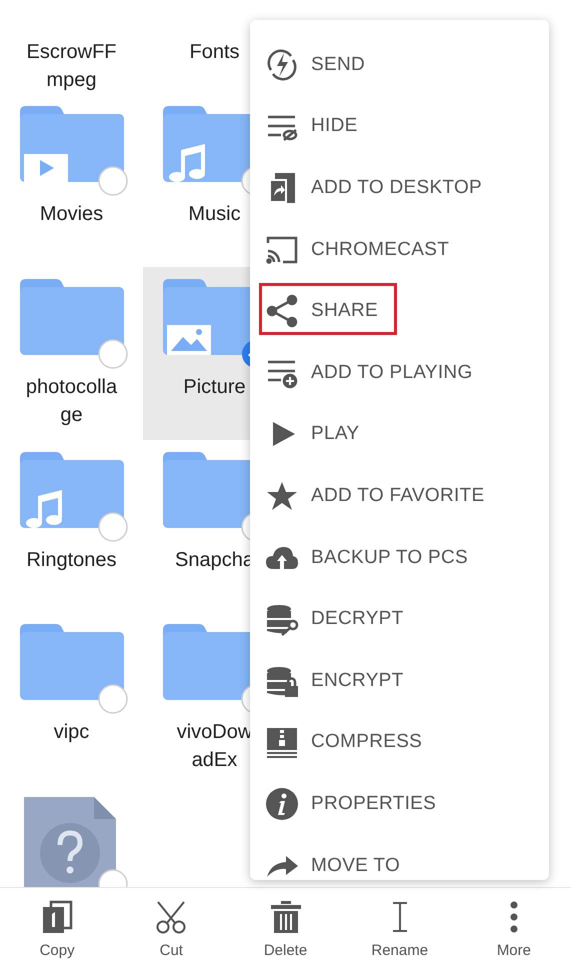  What do you see at coordinates (399, 435) in the screenshot?
I see `menu-item: PLAY` at bounding box center [399, 435].